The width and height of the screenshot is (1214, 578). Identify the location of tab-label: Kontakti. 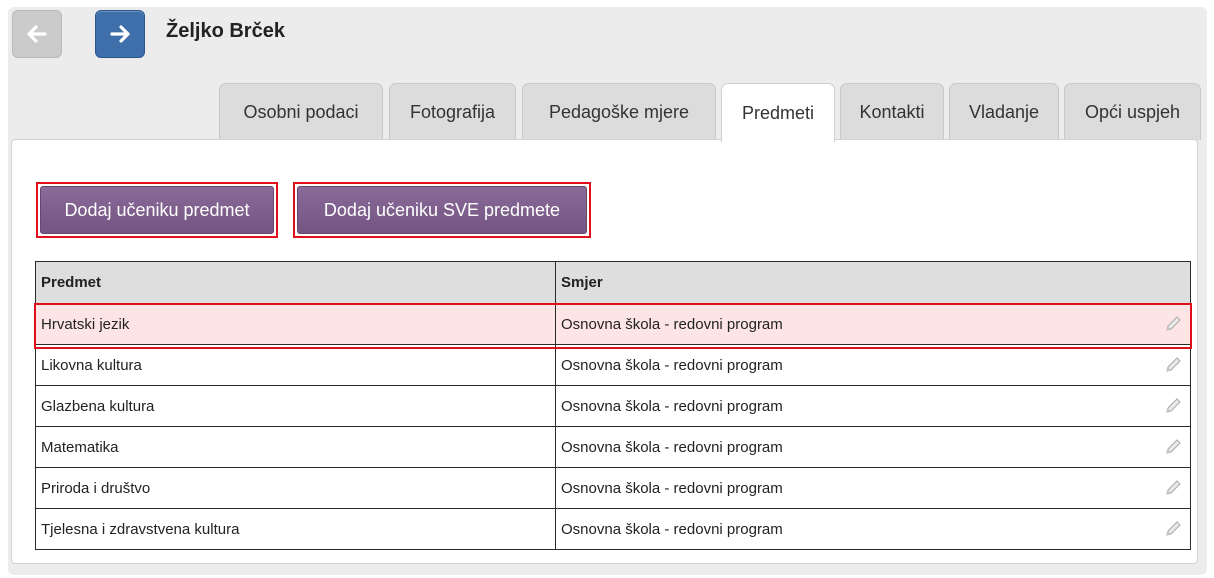
(892, 111).